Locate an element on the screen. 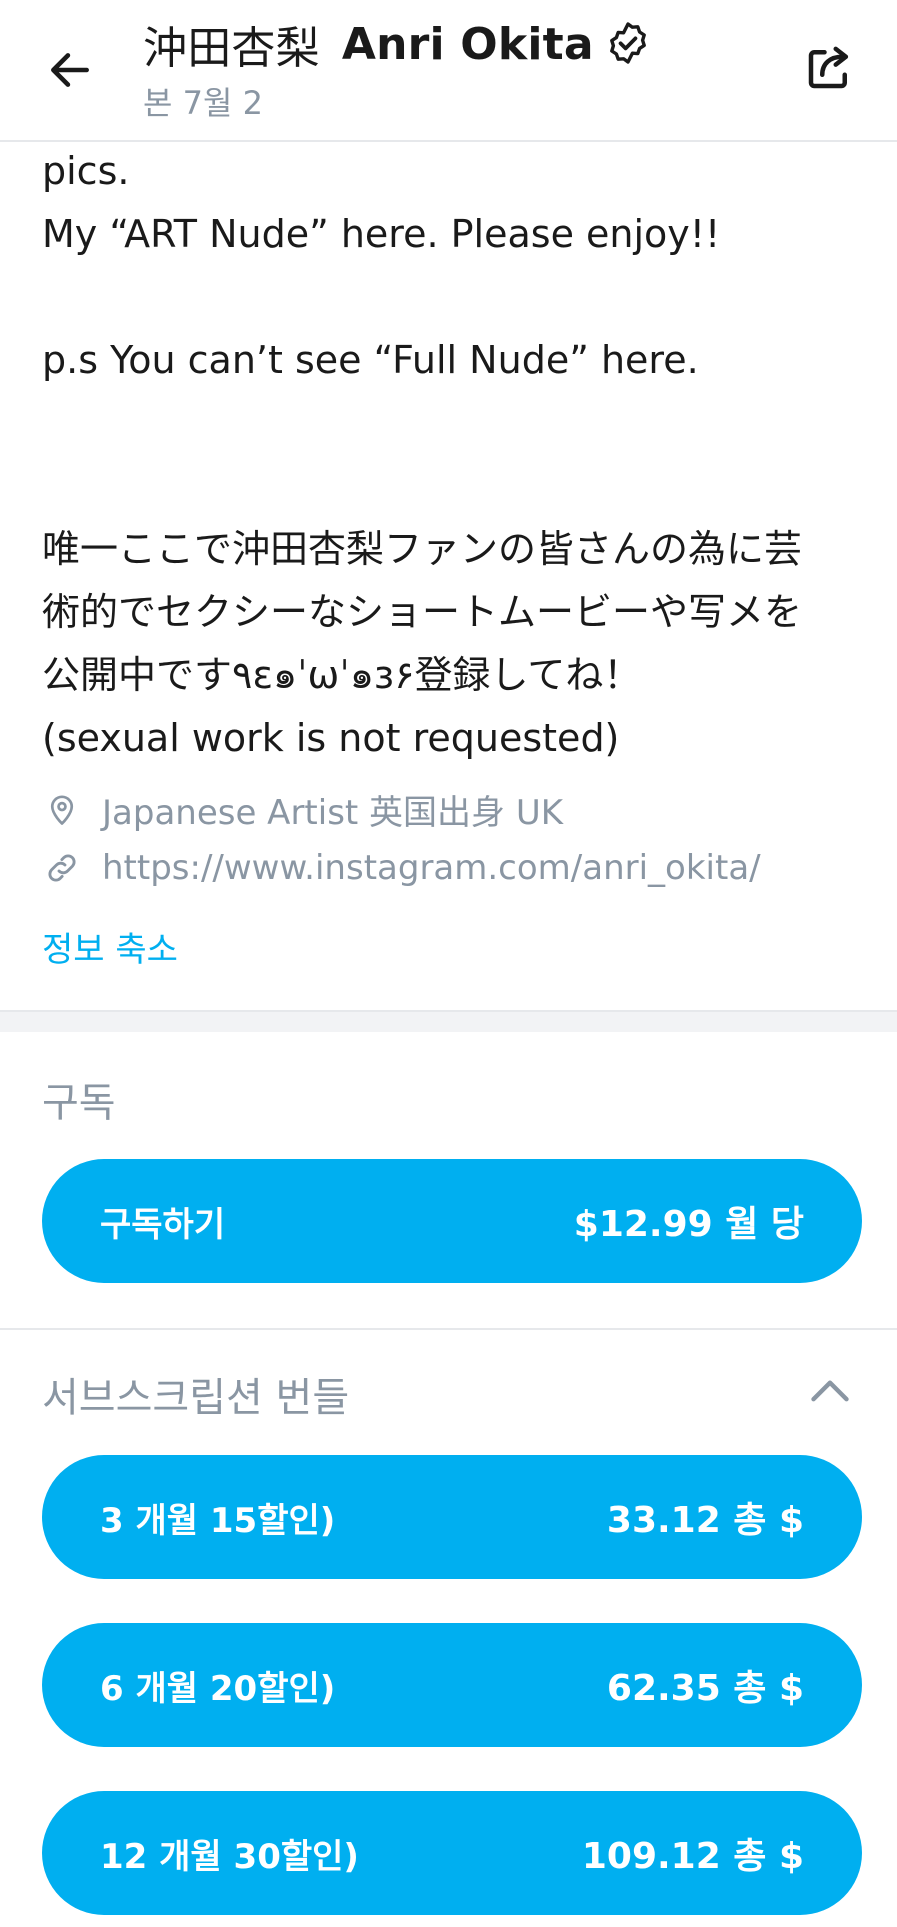  website-link: https://www.instagram.com/anri_okita/ is located at coordinates (431, 868).